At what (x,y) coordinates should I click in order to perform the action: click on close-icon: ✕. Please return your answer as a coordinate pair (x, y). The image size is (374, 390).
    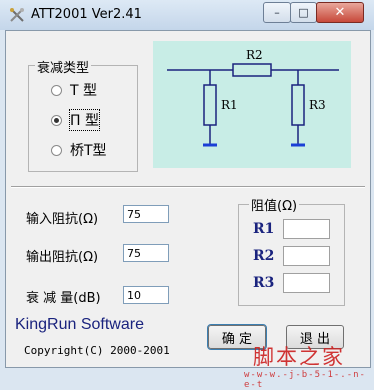
    Looking at the image, I should click on (340, 12).